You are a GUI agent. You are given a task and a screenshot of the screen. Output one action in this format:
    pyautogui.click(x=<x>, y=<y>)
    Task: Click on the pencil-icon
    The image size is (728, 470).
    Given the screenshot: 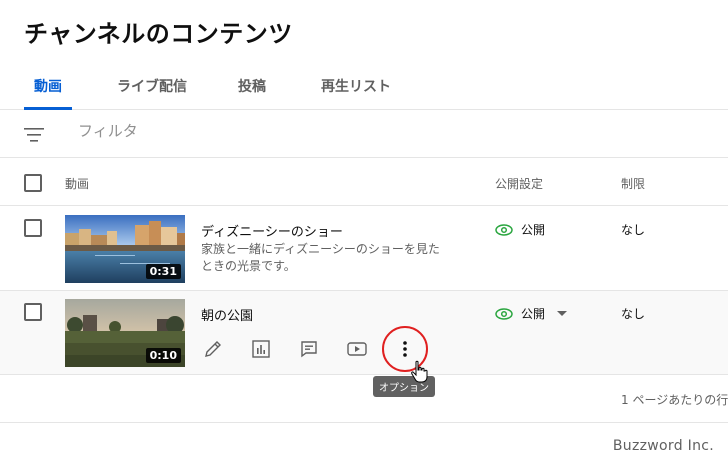 What is the action you would take?
    pyautogui.click(x=213, y=349)
    